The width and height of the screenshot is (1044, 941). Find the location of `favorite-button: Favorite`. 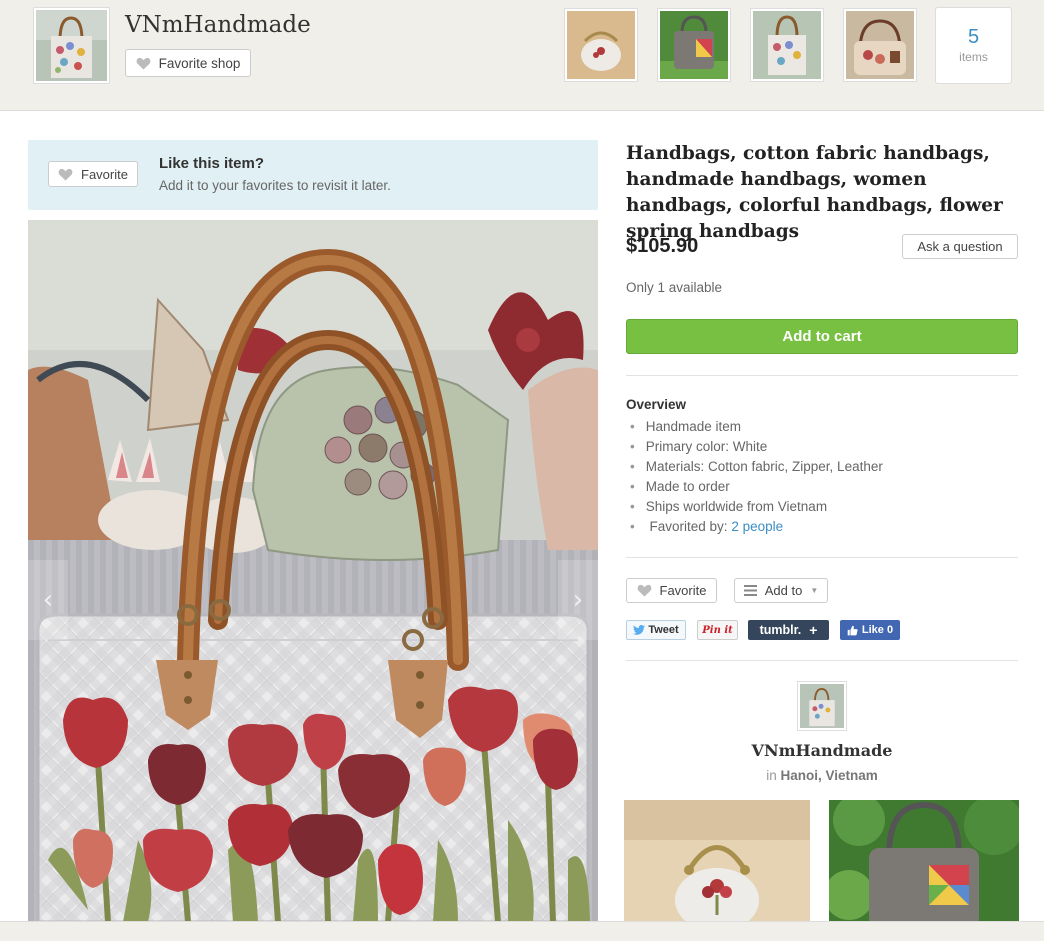

favorite-button: Favorite is located at coordinates (671, 590).